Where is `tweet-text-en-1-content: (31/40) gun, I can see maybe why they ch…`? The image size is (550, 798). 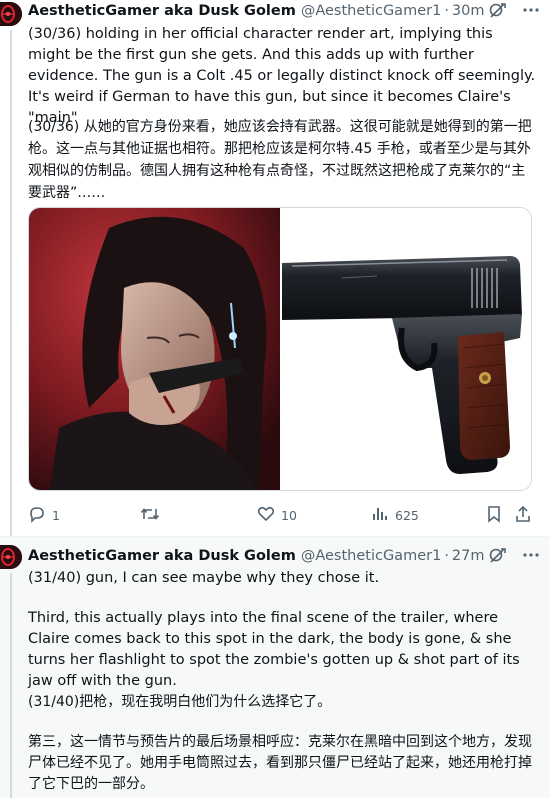
tweet-text-en-1-content: (31/40) gun, I can see maybe why they ch… is located at coordinates (204, 578).